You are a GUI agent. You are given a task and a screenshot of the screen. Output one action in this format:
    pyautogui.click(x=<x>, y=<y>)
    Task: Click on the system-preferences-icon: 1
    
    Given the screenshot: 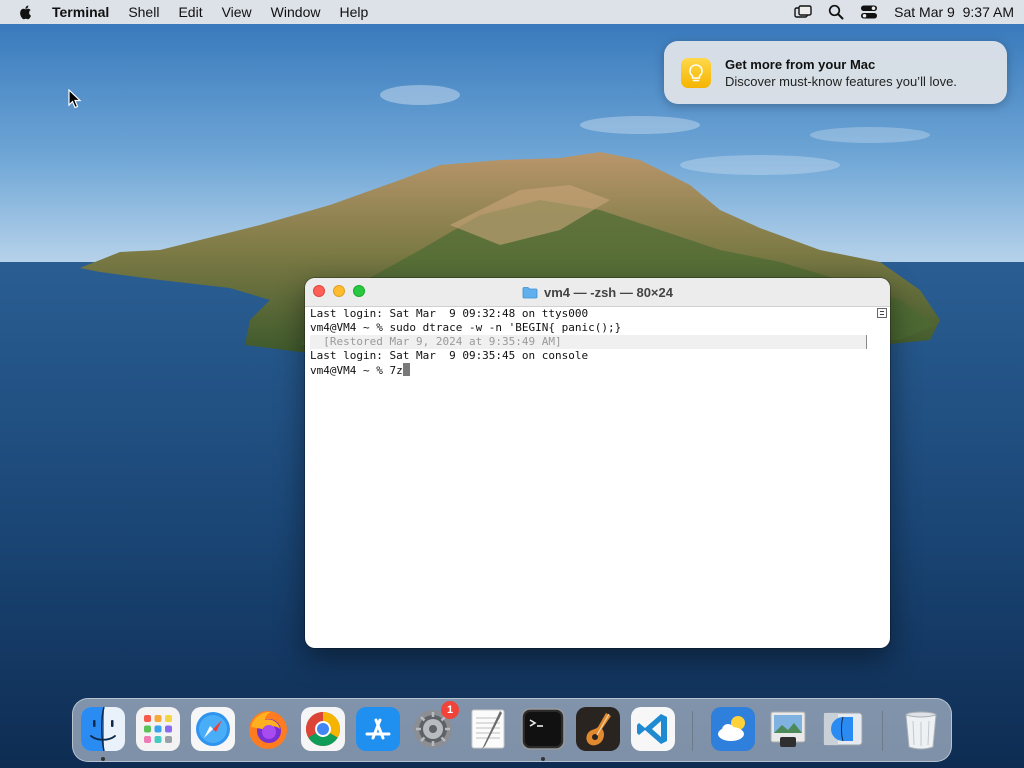 What is the action you would take?
    pyautogui.click(x=435, y=726)
    